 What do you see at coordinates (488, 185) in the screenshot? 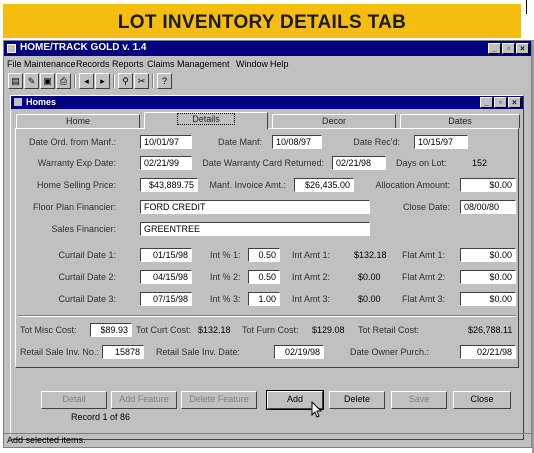
I see `allocation-field: $0.00` at bounding box center [488, 185].